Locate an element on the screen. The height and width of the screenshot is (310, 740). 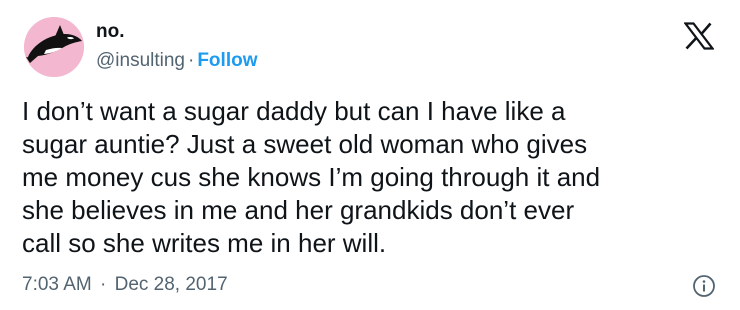
orca-avatar-icon is located at coordinates (54, 47).